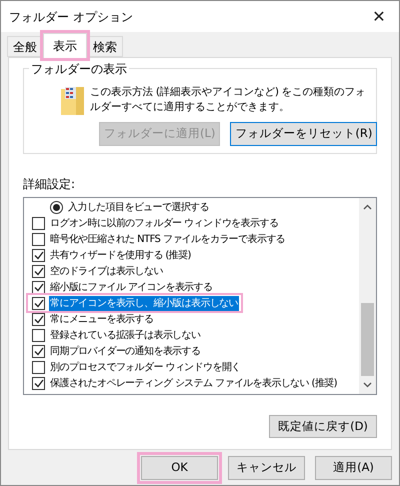 Image resolution: width=400 pixels, height=486 pixels. I want to click on dialog-button: OK, so click(179, 468).